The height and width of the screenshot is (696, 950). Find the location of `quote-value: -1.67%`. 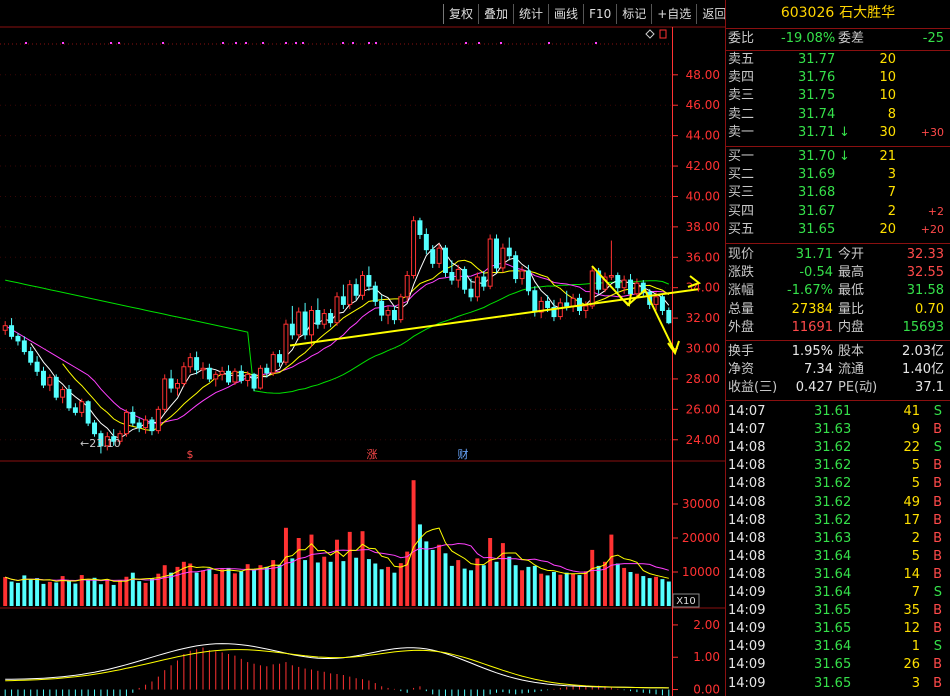

quote-value: -1.67% is located at coordinates (810, 291).